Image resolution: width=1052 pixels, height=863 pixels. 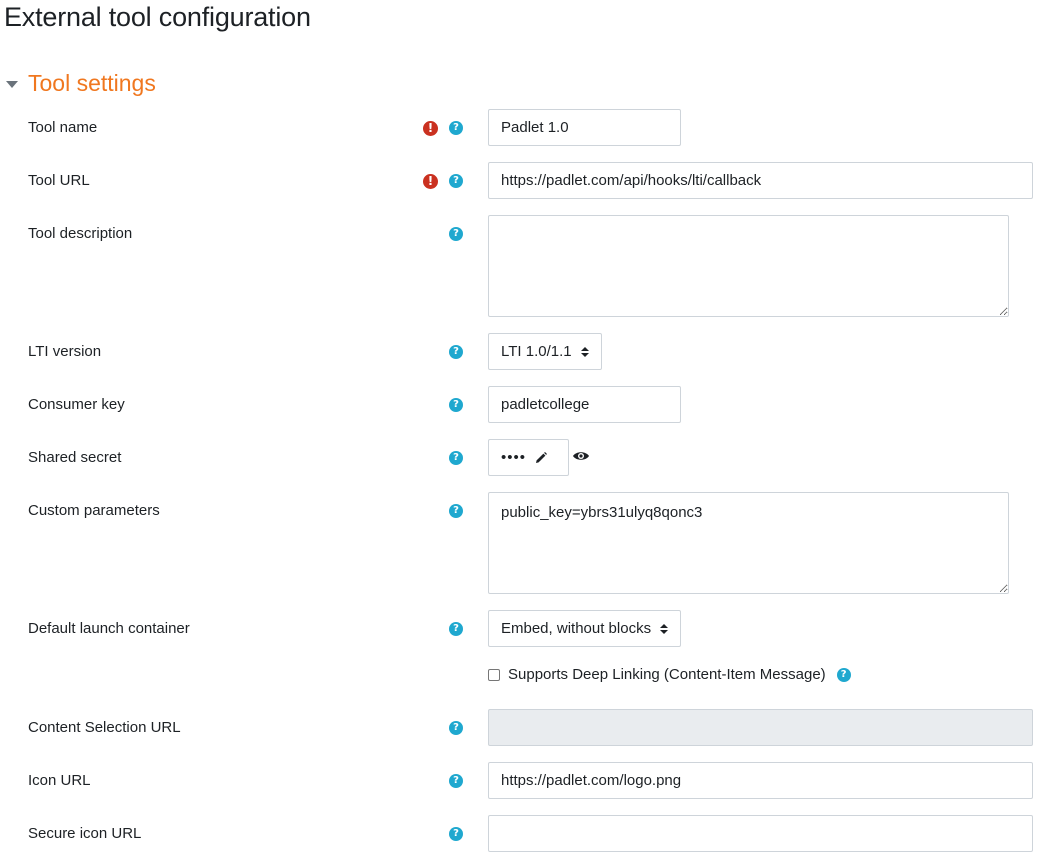 I want to click on eye-icon, so click(x=581, y=456).